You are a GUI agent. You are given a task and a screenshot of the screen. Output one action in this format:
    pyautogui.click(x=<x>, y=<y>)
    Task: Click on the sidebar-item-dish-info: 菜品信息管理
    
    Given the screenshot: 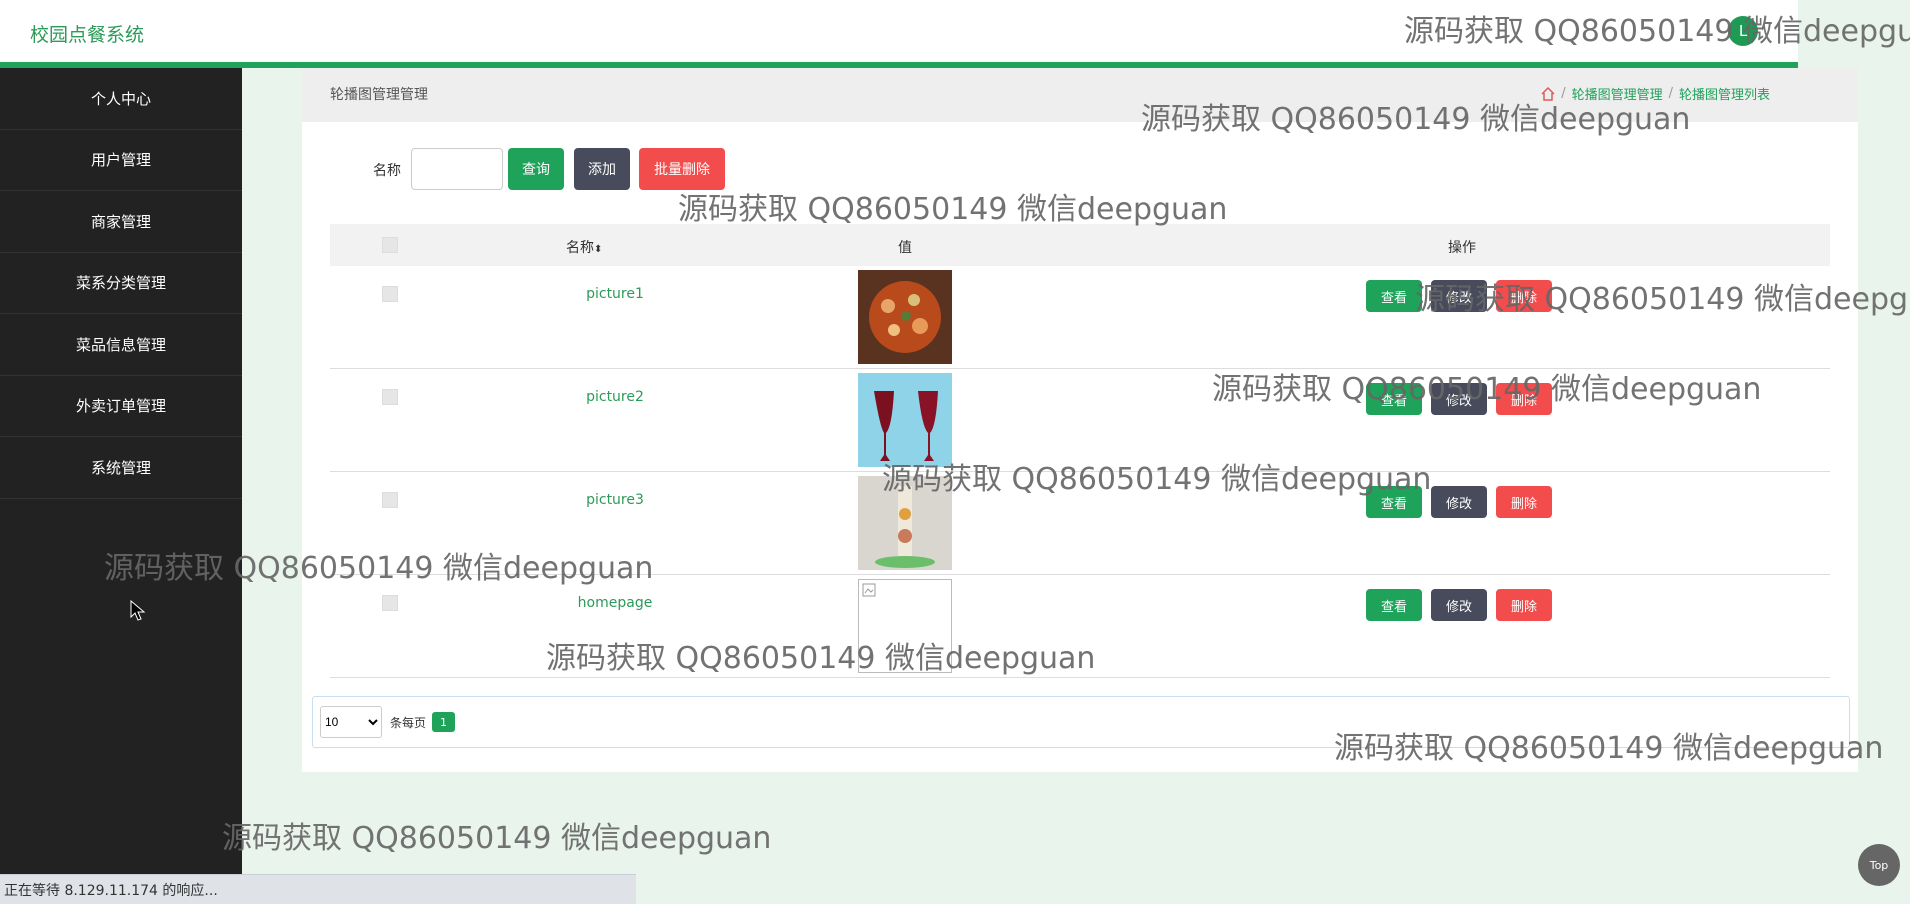 What is the action you would take?
    pyautogui.click(x=121, y=345)
    